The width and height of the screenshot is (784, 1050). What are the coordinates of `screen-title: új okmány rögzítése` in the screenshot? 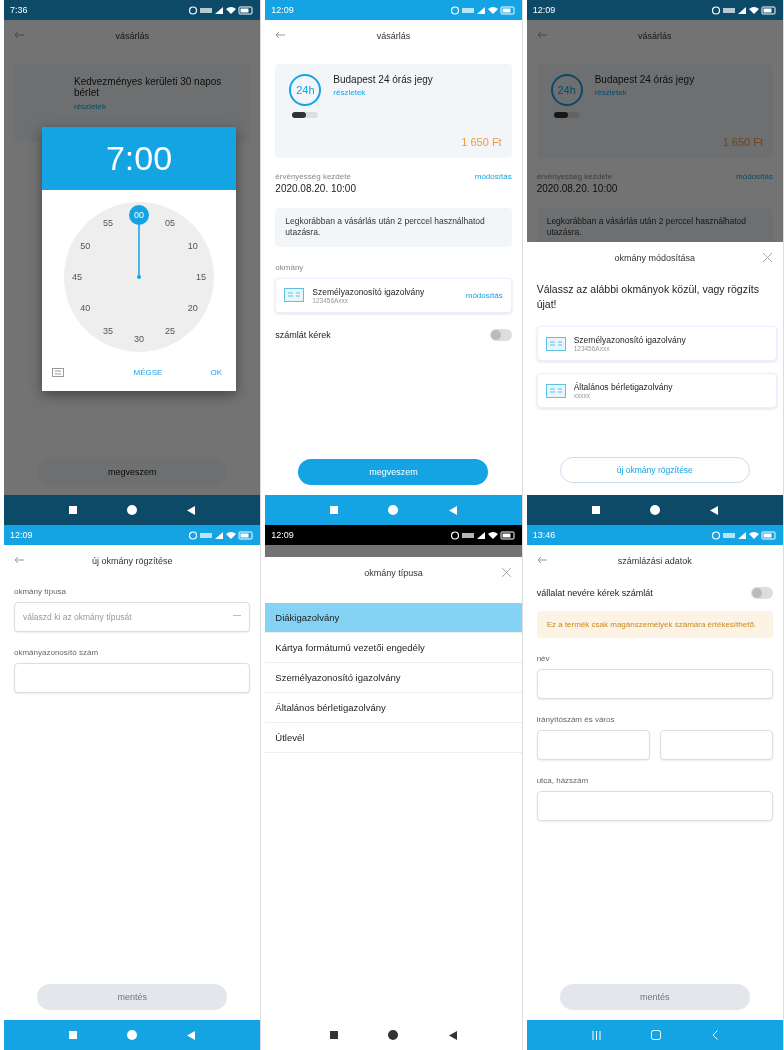 It's located at (132, 561).